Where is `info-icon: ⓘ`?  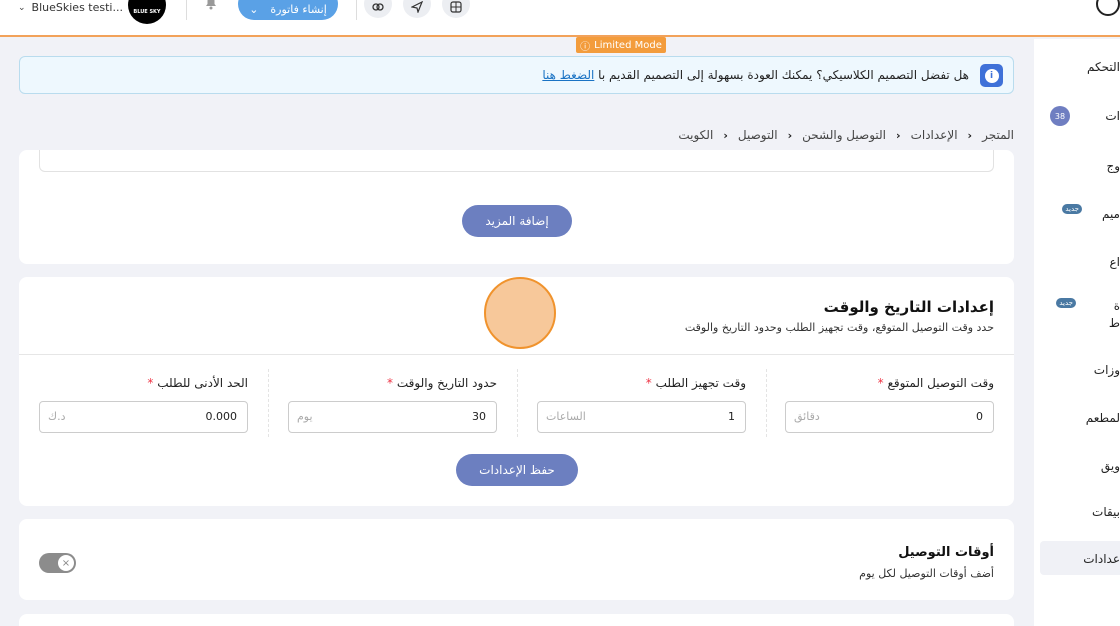
info-icon: ⓘ is located at coordinates (585, 47).